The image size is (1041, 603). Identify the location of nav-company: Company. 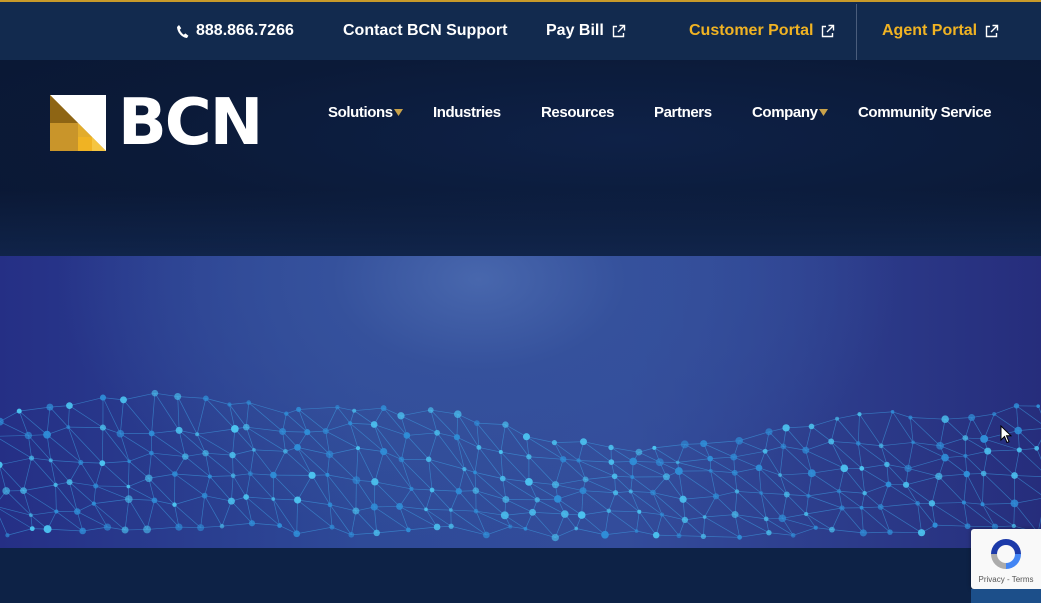
(790, 112).